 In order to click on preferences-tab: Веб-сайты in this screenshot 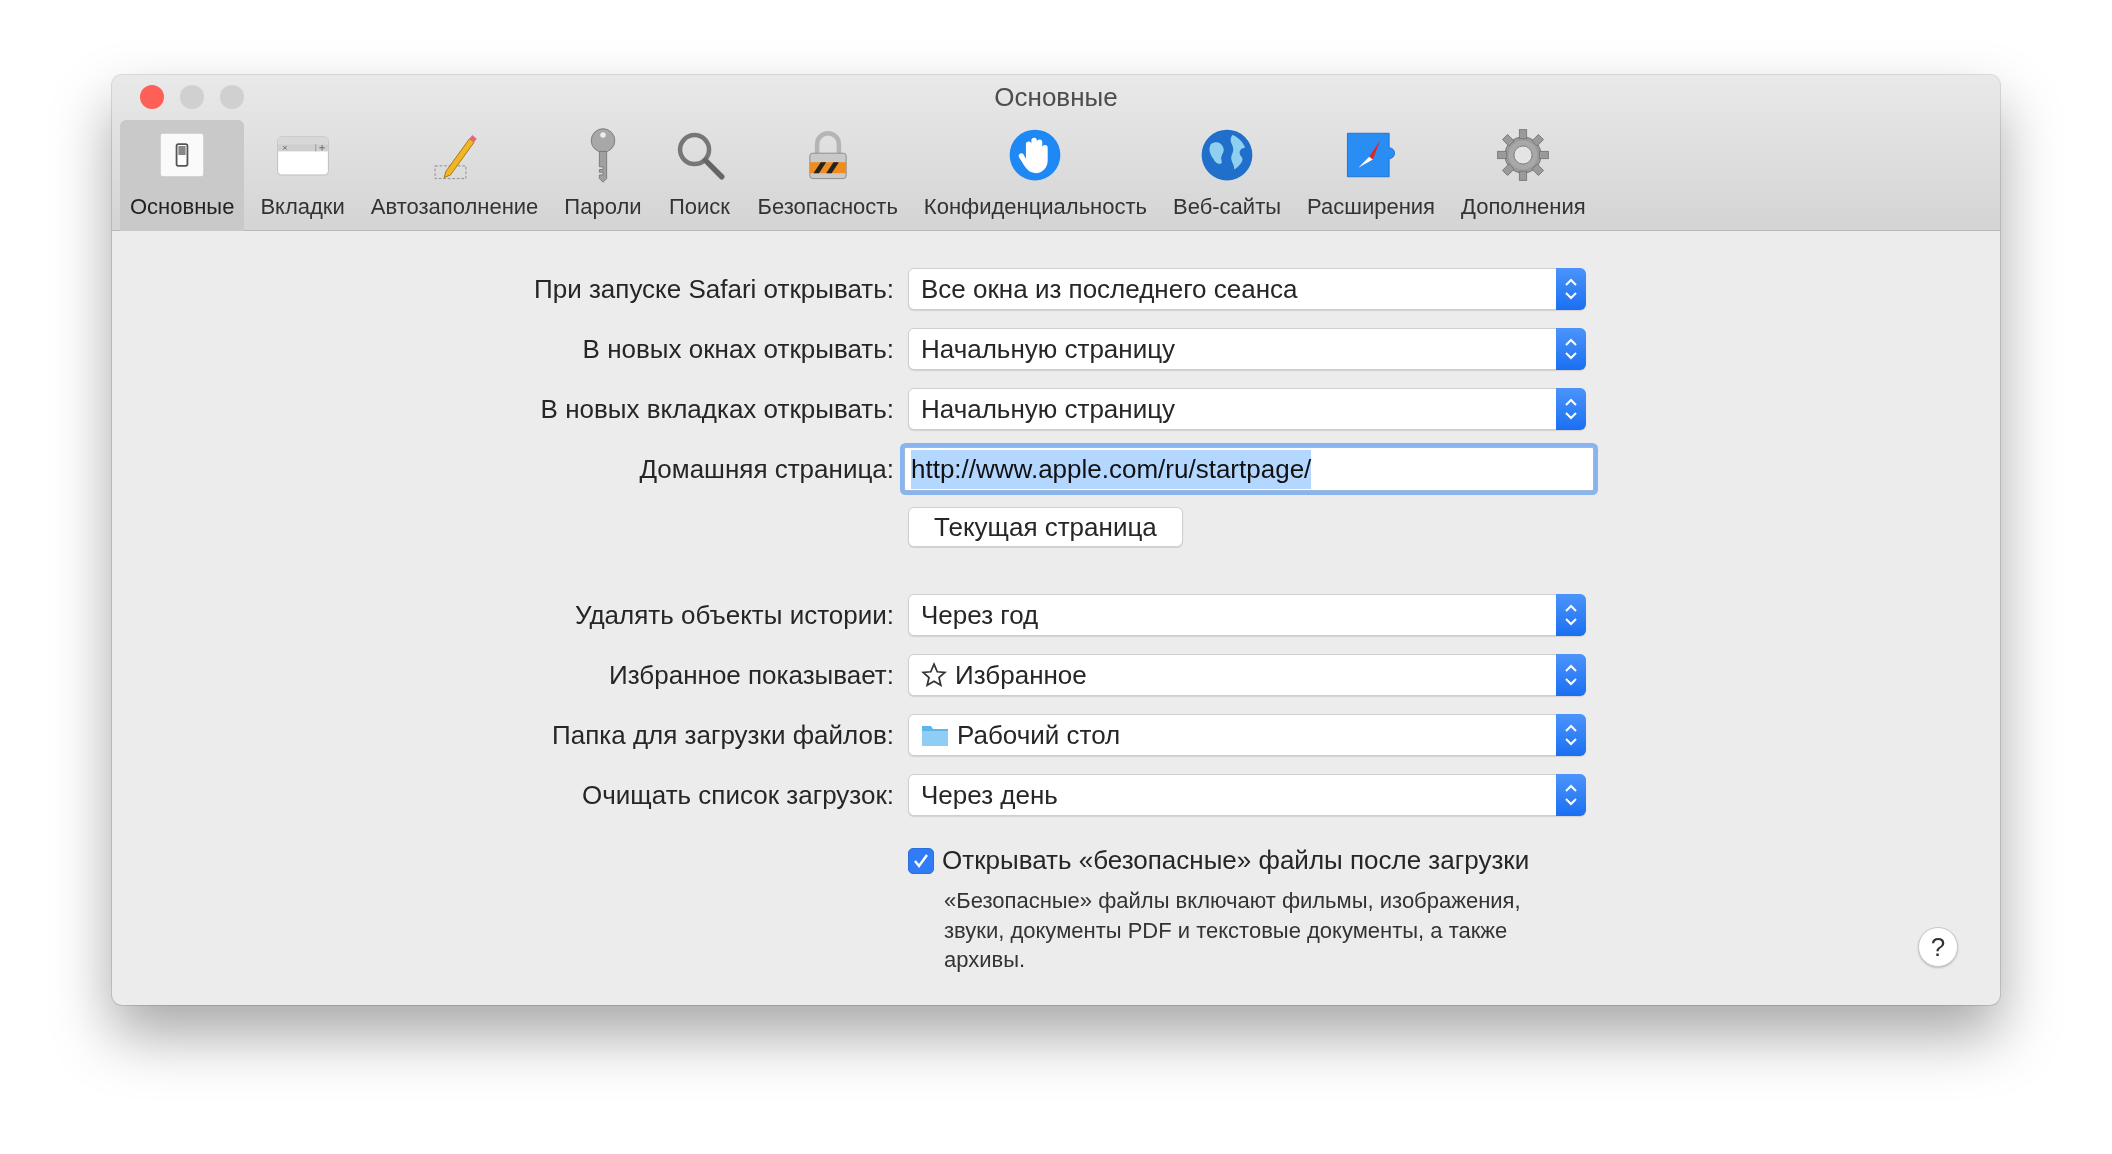, I will do `click(1227, 175)`.